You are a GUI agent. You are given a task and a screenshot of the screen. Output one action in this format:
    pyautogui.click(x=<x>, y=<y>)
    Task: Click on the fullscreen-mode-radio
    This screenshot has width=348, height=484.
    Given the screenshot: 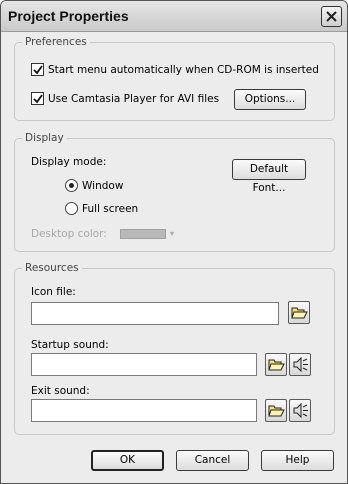 What is the action you would take?
    pyautogui.click(x=71, y=208)
    